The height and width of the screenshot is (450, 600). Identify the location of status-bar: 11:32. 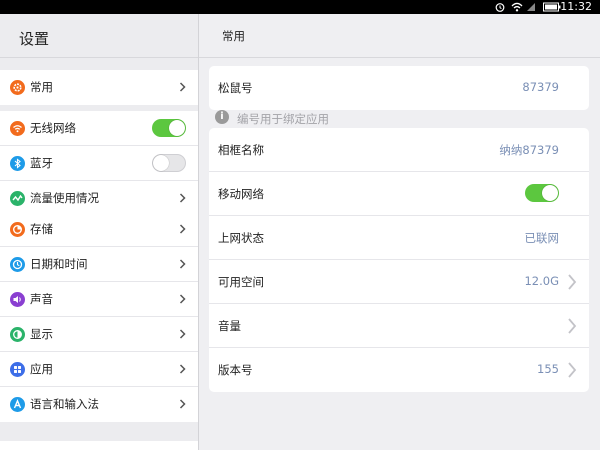
(300, 7).